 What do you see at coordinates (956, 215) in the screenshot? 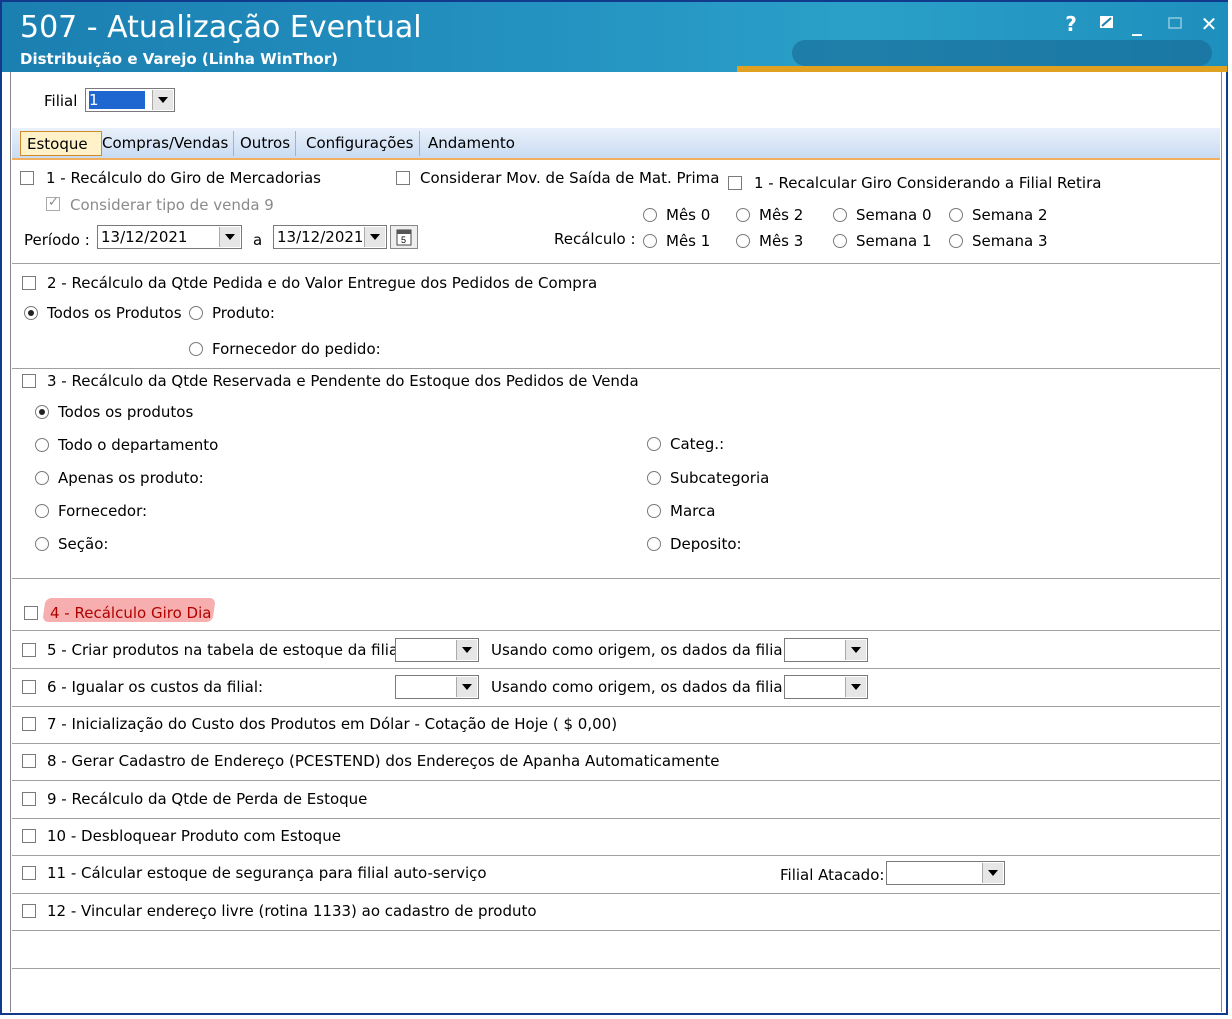
I see `semana2-radio` at bounding box center [956, 215].